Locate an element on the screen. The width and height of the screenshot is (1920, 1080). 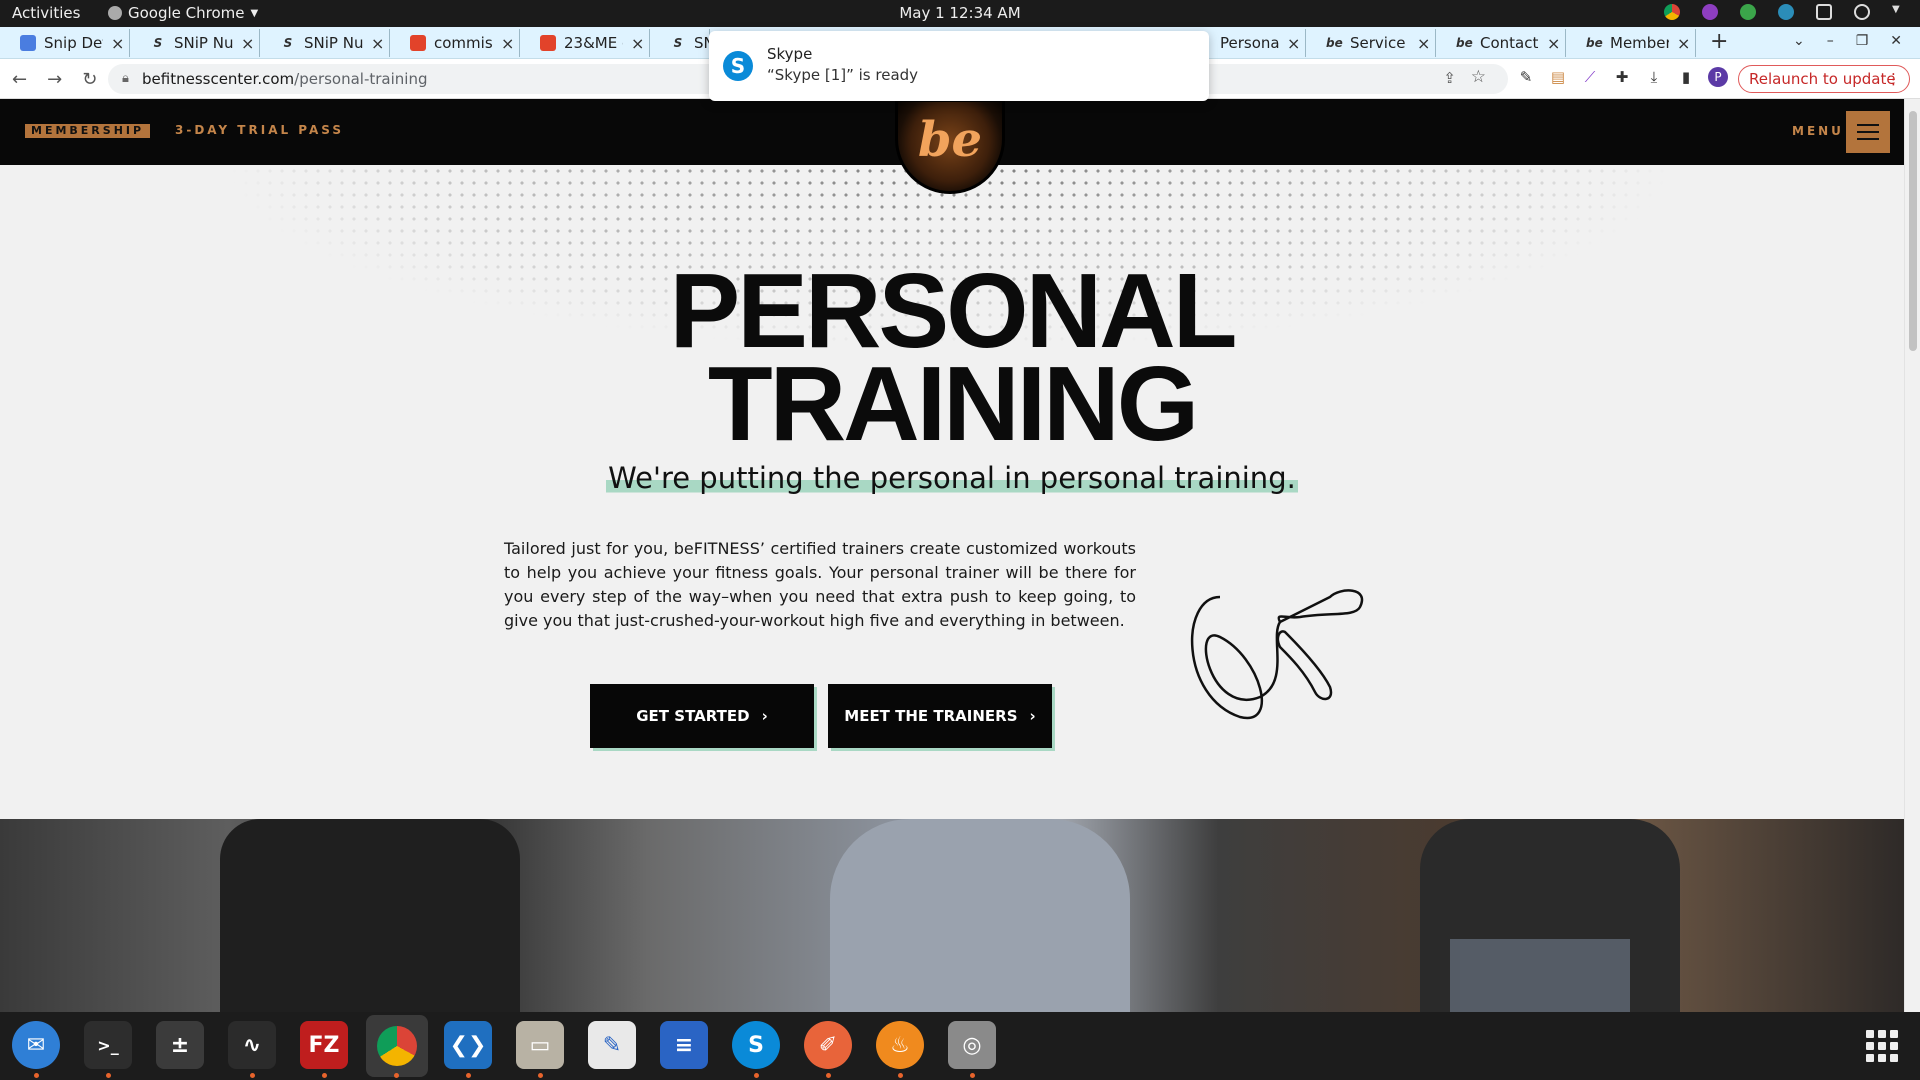
clock: May 1 12:34 AM is located at coordinates (960, 13).